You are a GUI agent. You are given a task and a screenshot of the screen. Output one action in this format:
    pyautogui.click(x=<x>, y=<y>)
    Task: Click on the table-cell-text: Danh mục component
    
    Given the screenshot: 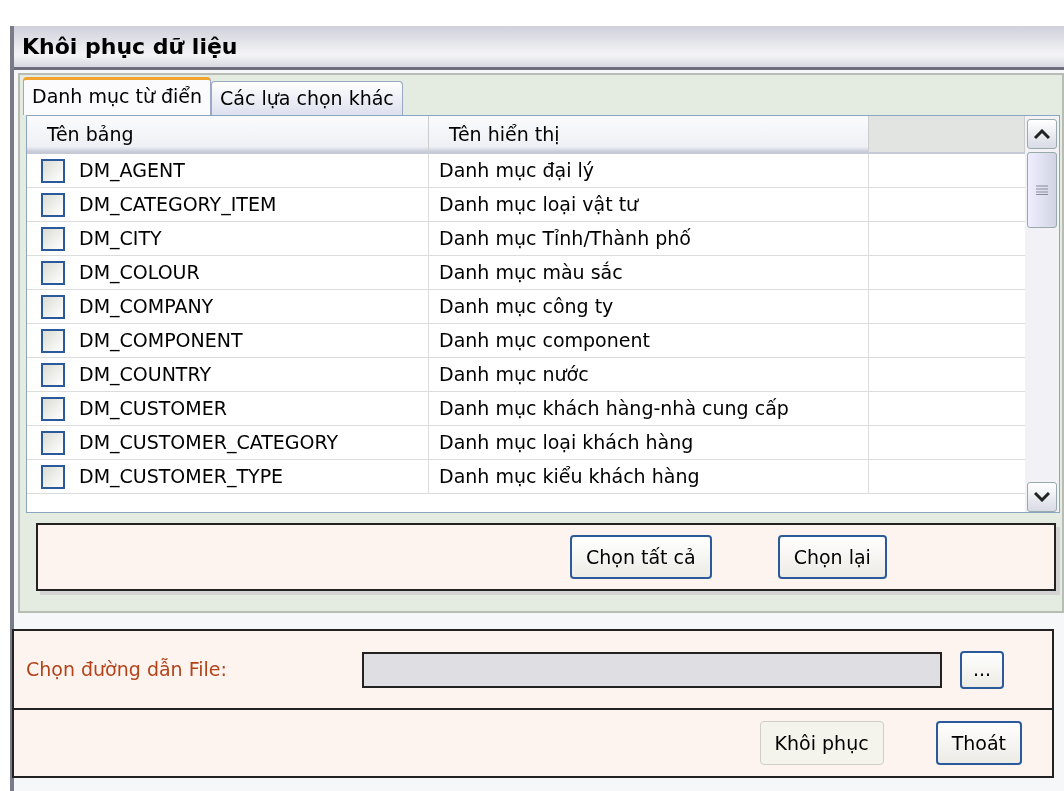 What is the action you would take?
    pyautogui.click(x=544, y=341)
    